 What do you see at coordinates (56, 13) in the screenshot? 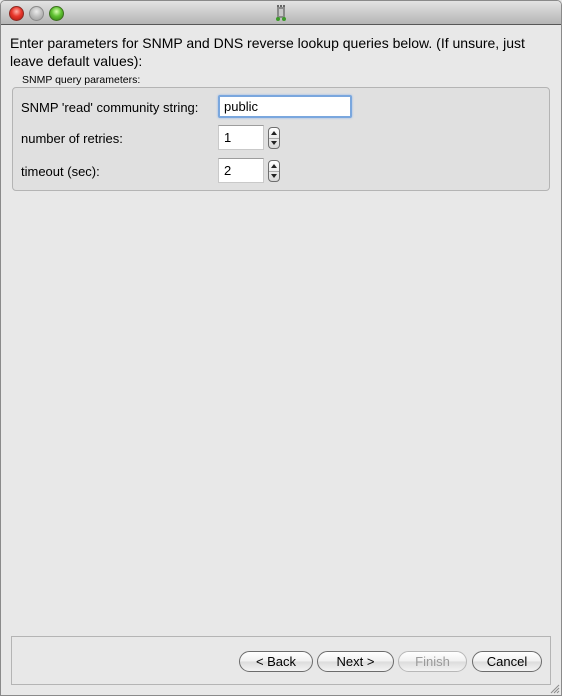
I see `zoom-button` at bounding box center [56, 13].